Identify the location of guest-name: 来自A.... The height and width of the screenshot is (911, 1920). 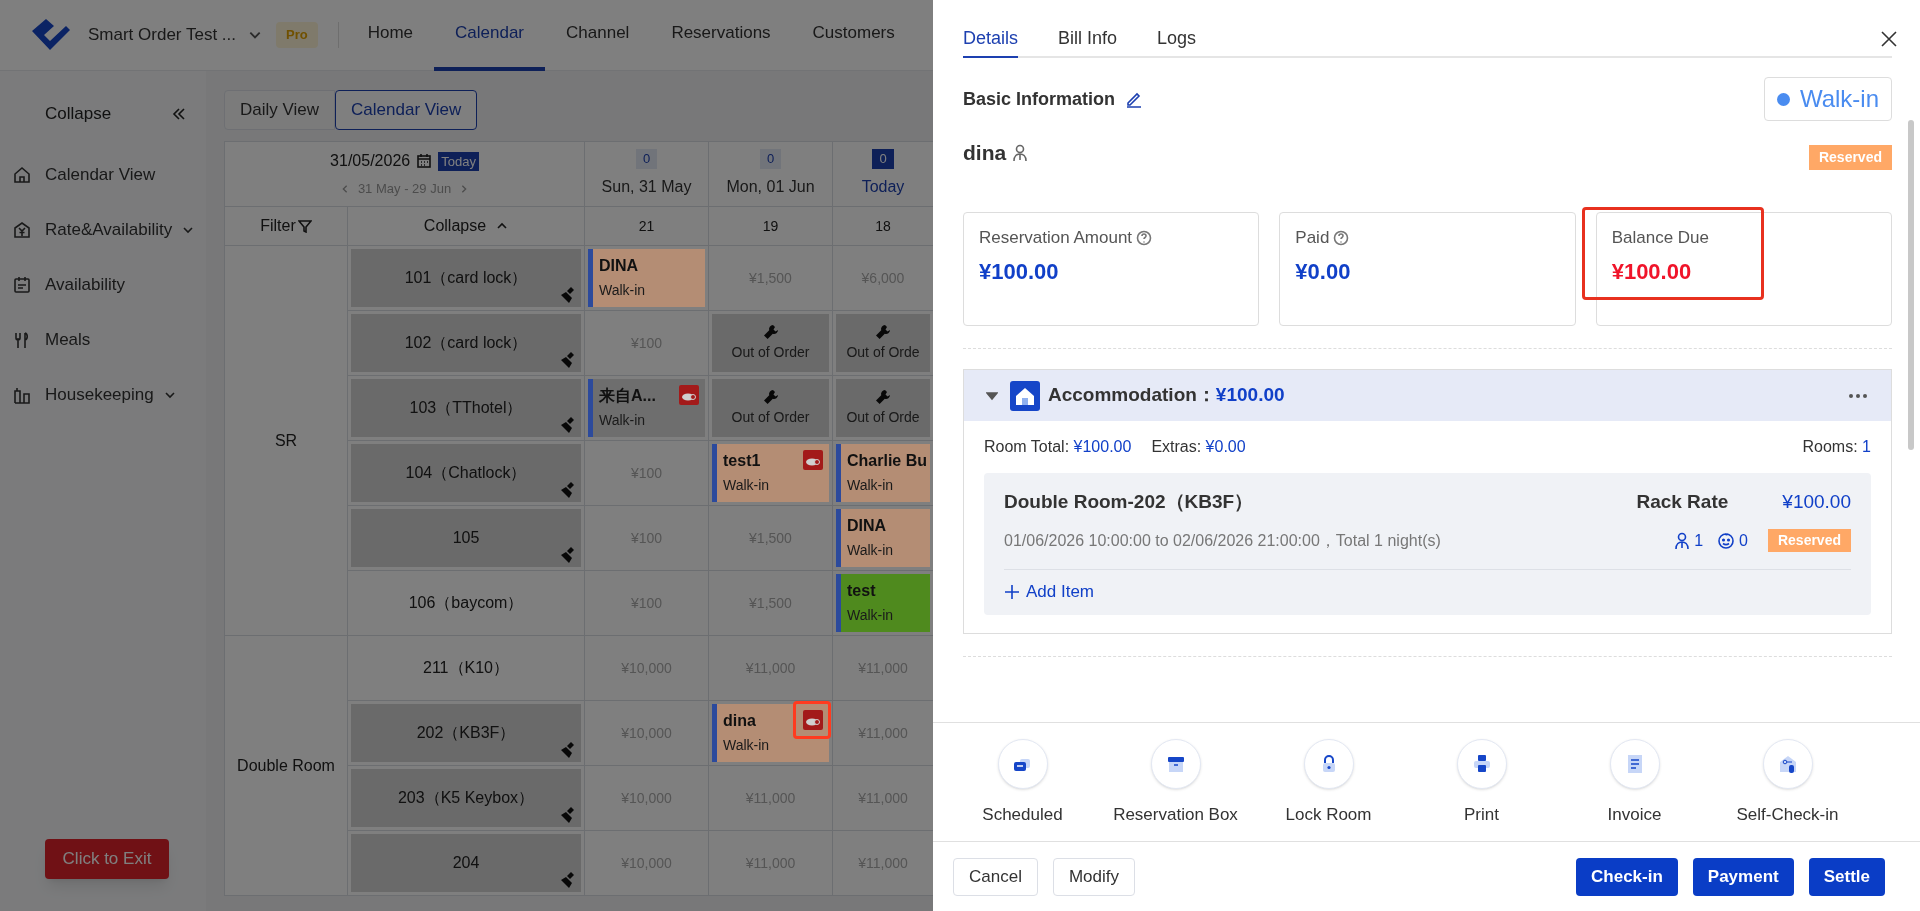
(628, 396).